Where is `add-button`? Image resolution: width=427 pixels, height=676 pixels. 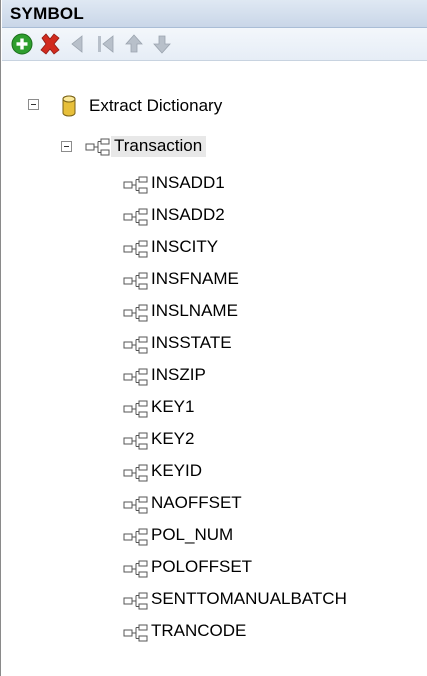
add-button is located at coordinates (22, 44).